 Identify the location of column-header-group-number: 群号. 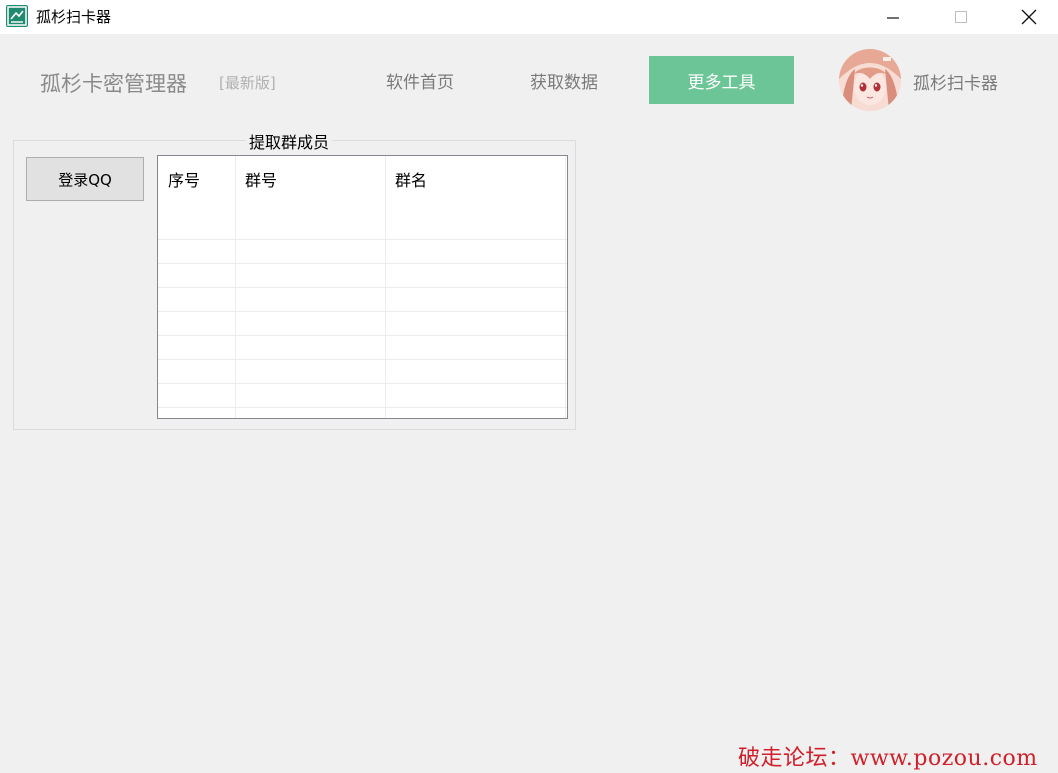
(310, 186).